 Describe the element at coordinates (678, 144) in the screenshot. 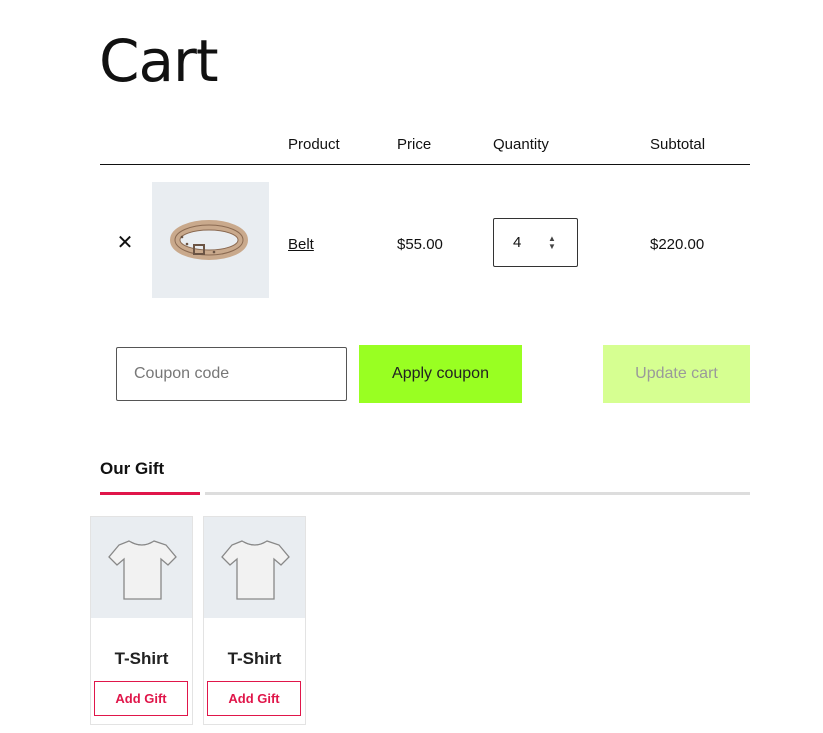

I see `column-header-subtotal: Subtotal` at that location.